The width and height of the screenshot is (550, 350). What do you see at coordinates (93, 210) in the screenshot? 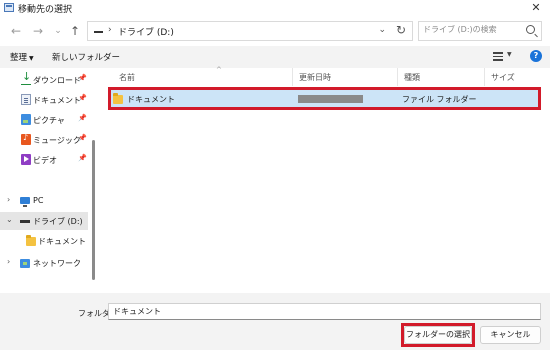
I see `scrollbar-thumb` at bounding box center [93, 210].